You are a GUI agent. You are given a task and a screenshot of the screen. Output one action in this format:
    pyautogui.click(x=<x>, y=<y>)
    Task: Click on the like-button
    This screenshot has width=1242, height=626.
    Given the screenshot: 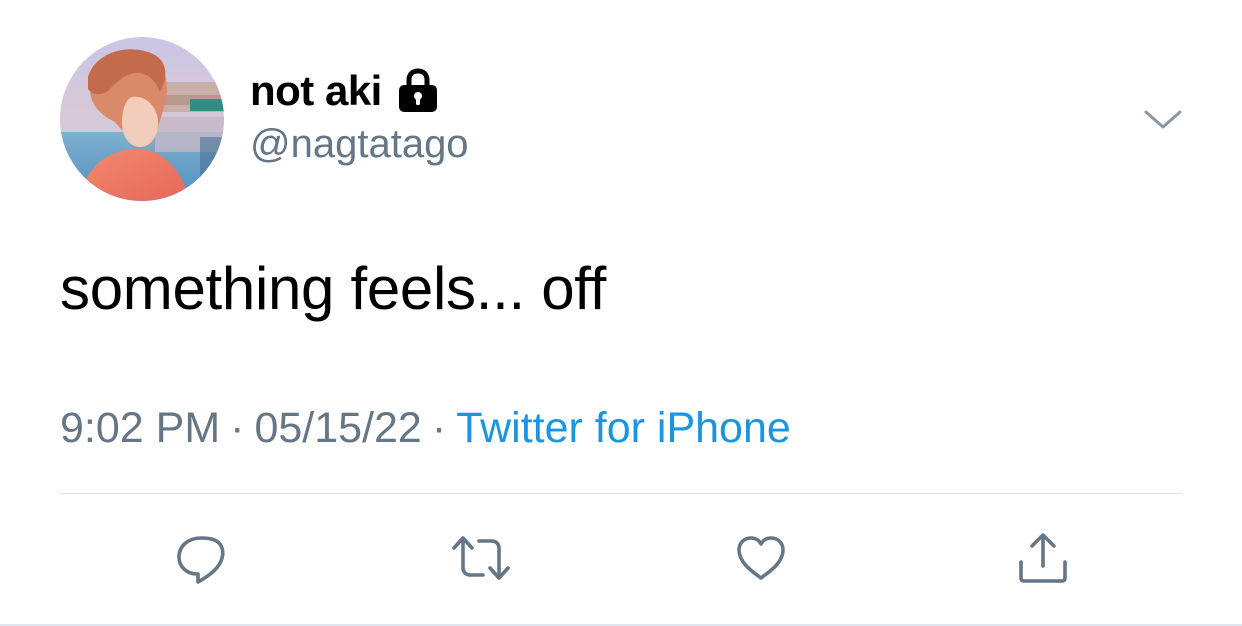 What is the action you would take?
    pyautogui.click(x=761, y=558)
    